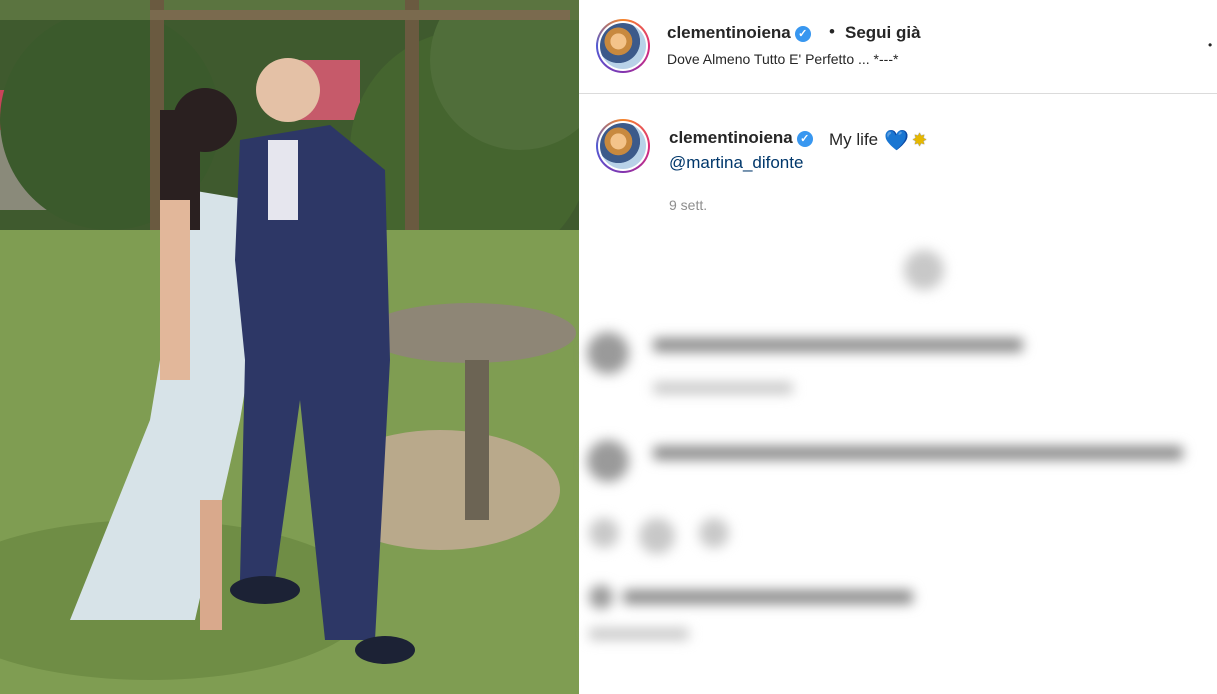 This screenshot has height=694, width=1217. I want to click on post-date: 9 sett., so click(688, 205).